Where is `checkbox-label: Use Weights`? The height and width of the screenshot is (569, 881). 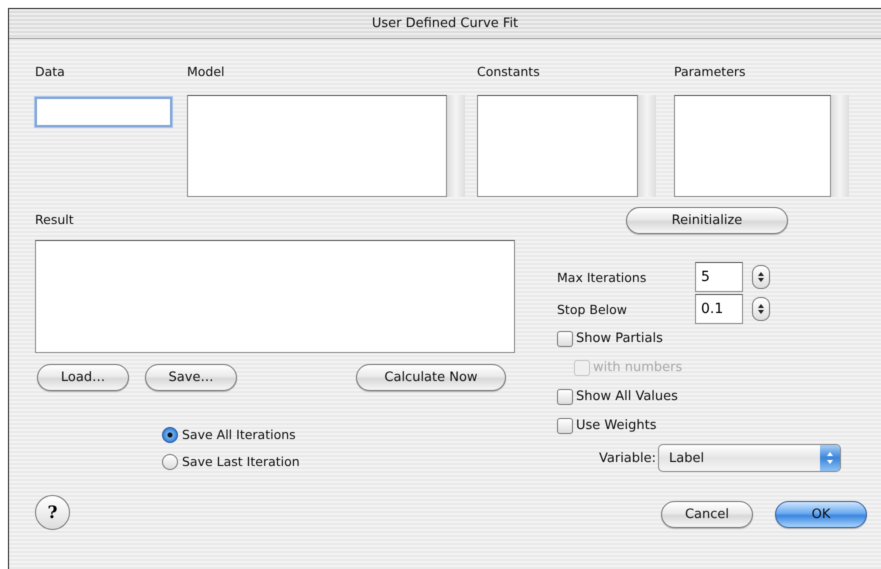
checkbox-label: Use Weights is located at coordinates (616, 425).